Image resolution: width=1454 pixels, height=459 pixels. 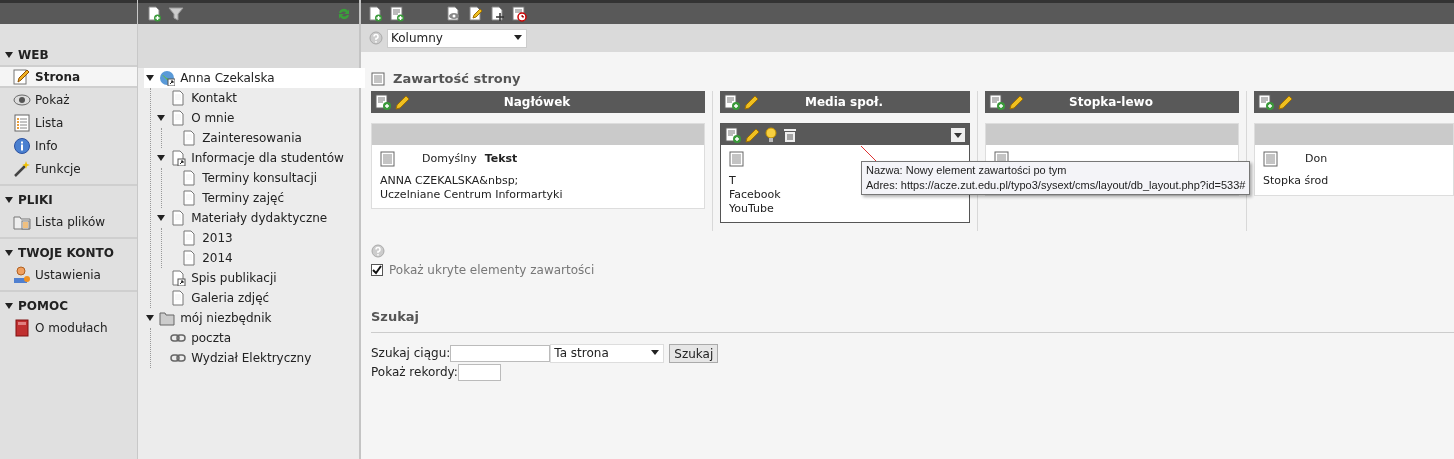 I want to click on trash-icon, so click(x=790, y=134).